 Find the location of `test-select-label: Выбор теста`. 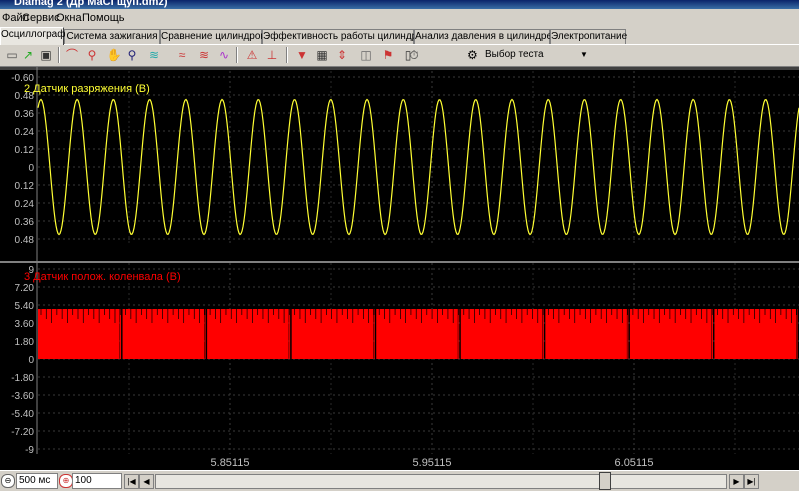

test-select-label: Выбор теста is located at coordinates (514, 54).